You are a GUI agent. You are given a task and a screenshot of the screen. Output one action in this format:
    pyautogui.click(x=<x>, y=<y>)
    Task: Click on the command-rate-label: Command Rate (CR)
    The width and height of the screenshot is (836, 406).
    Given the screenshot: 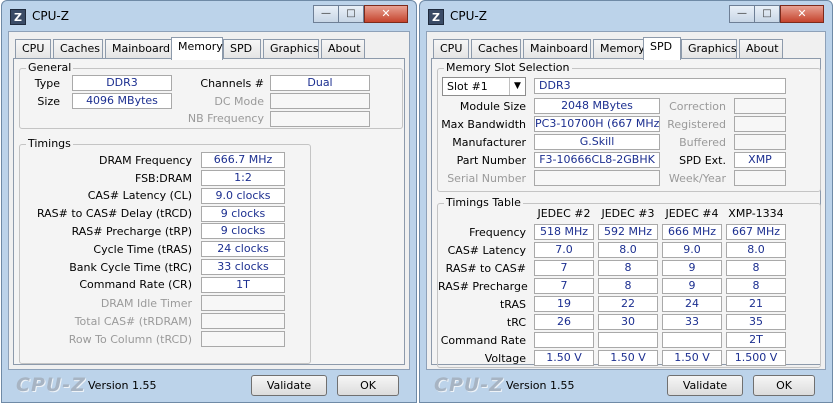 What is the action you would take?
    pyautogui.click(x=135, y=284)
    